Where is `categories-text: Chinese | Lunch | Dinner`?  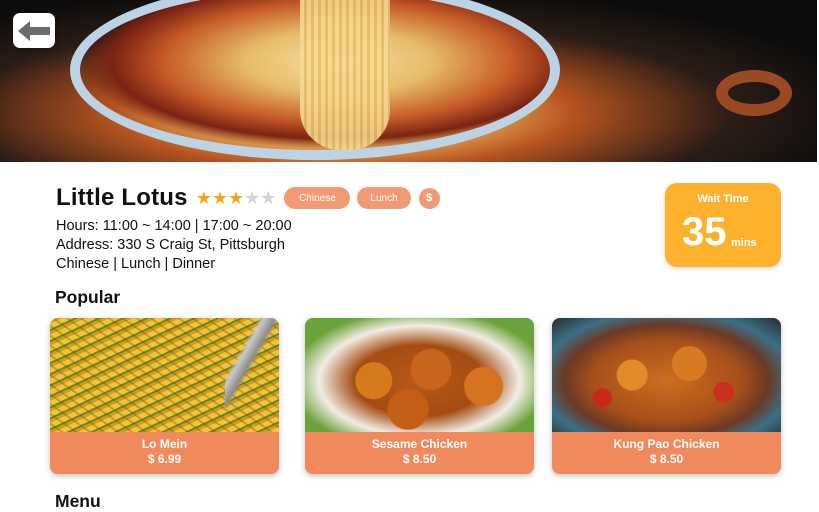
categories-text: Chinese | Lunch | Dinner is located at coordinates (136, 264).